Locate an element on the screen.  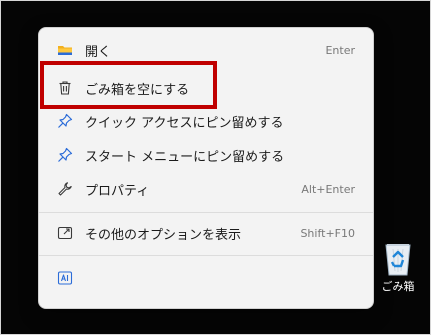
menu-item-open: 開く Enter is located at coordinates (206, 50).